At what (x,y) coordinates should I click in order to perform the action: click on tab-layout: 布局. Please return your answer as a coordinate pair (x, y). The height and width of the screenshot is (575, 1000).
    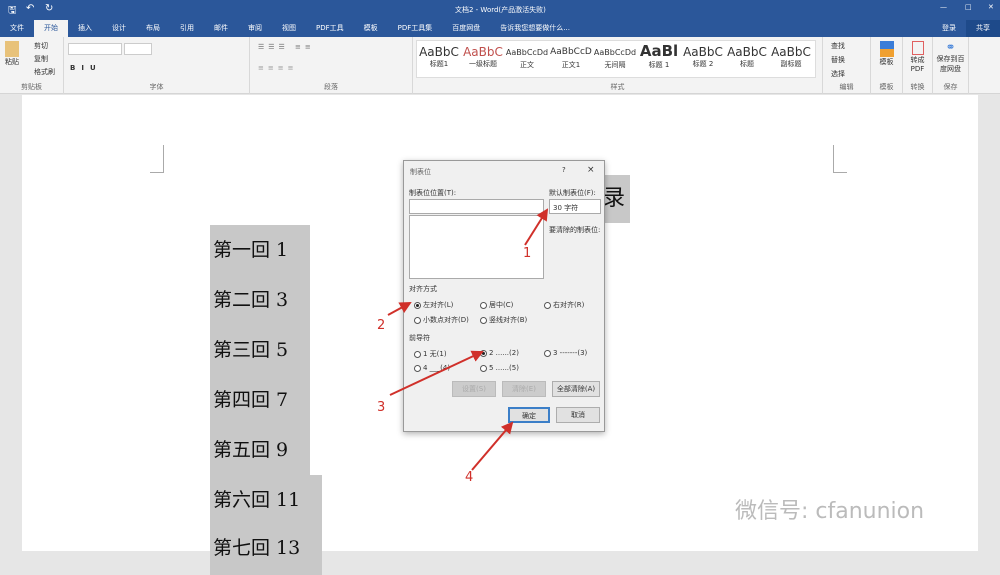
    Looking at the image, I should click on (153, 28).